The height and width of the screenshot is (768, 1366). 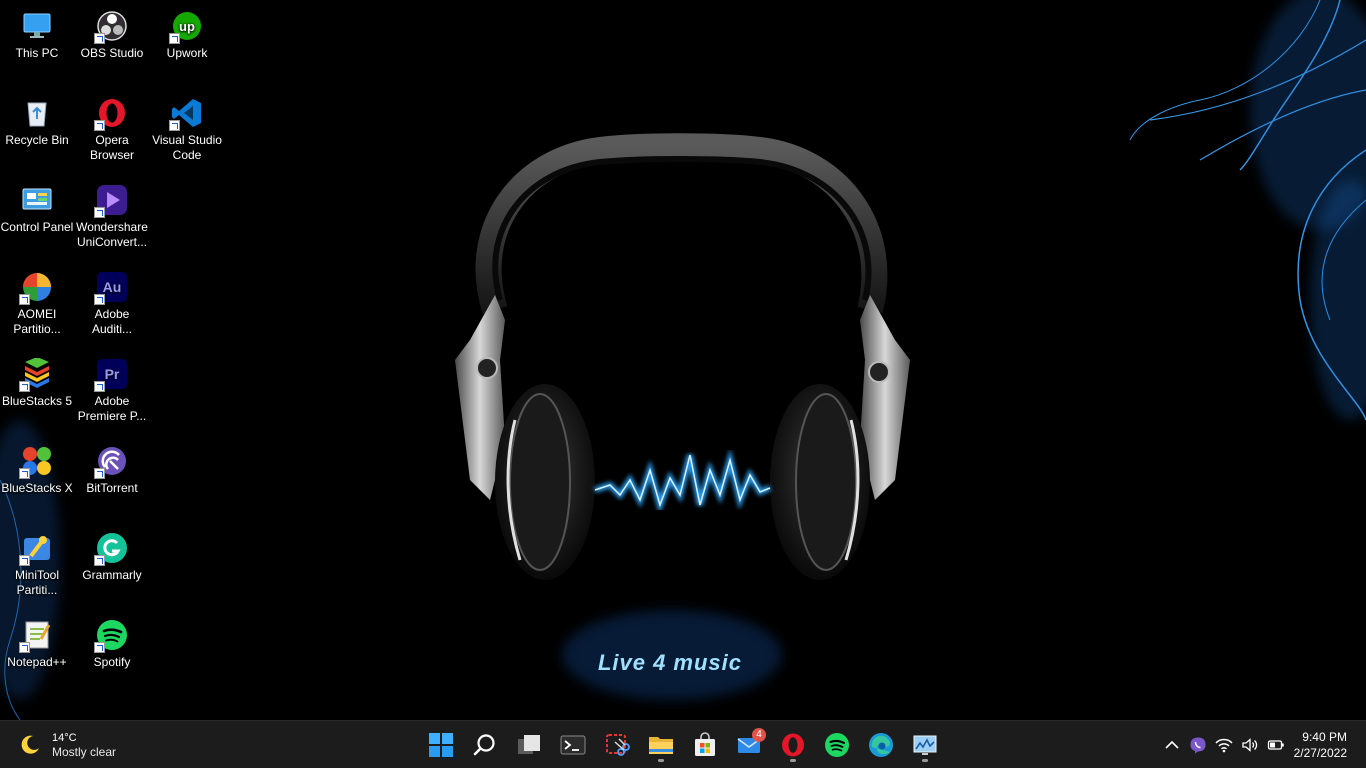 I want to click on desktop-icon-opera: Opera Browser, so click(x=112, y=130).